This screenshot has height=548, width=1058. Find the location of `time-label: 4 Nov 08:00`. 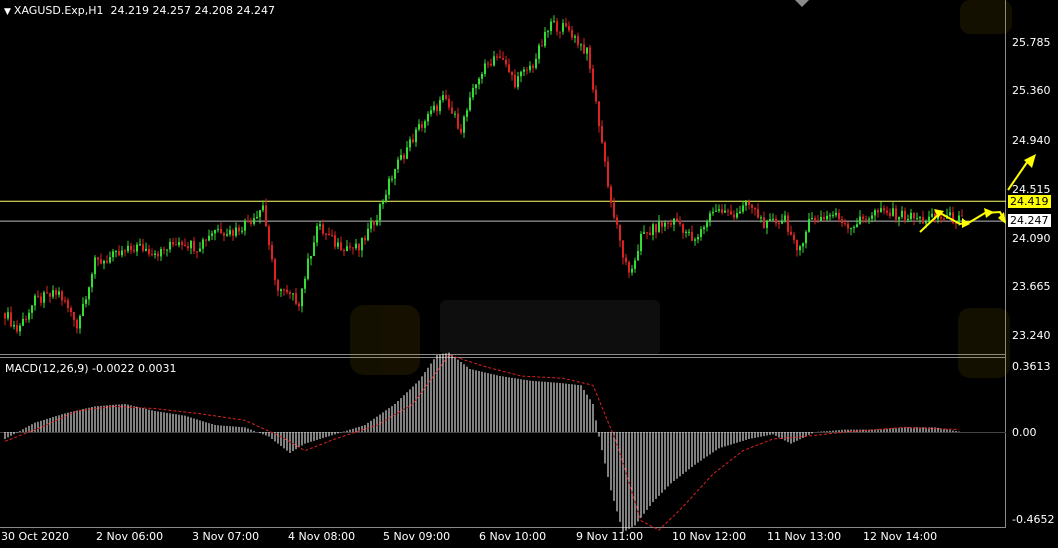

time-label: 4 Nov 08:00 is located at coordinates (322, 536).